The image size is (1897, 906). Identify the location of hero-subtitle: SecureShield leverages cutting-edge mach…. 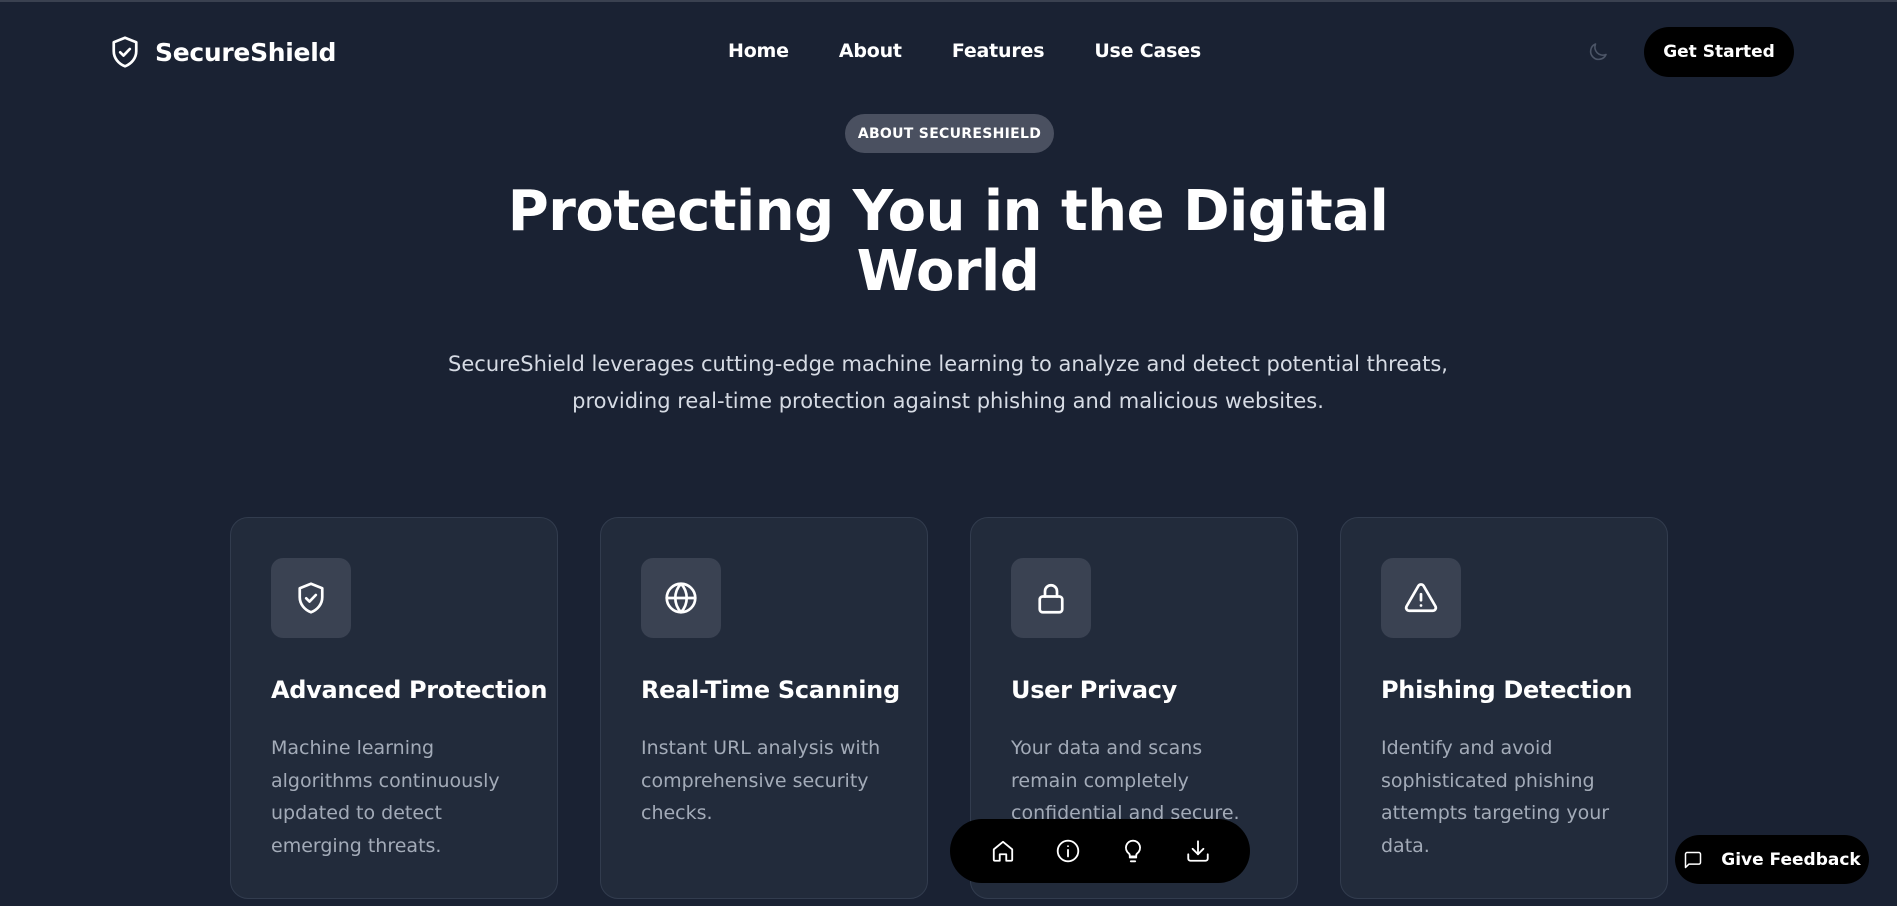
(948, 382).